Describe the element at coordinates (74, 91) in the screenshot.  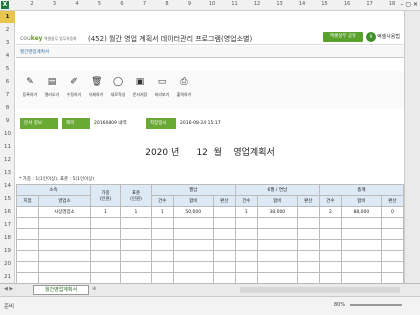
I see `수정하기-button: ✐ 수정하기` at that location.